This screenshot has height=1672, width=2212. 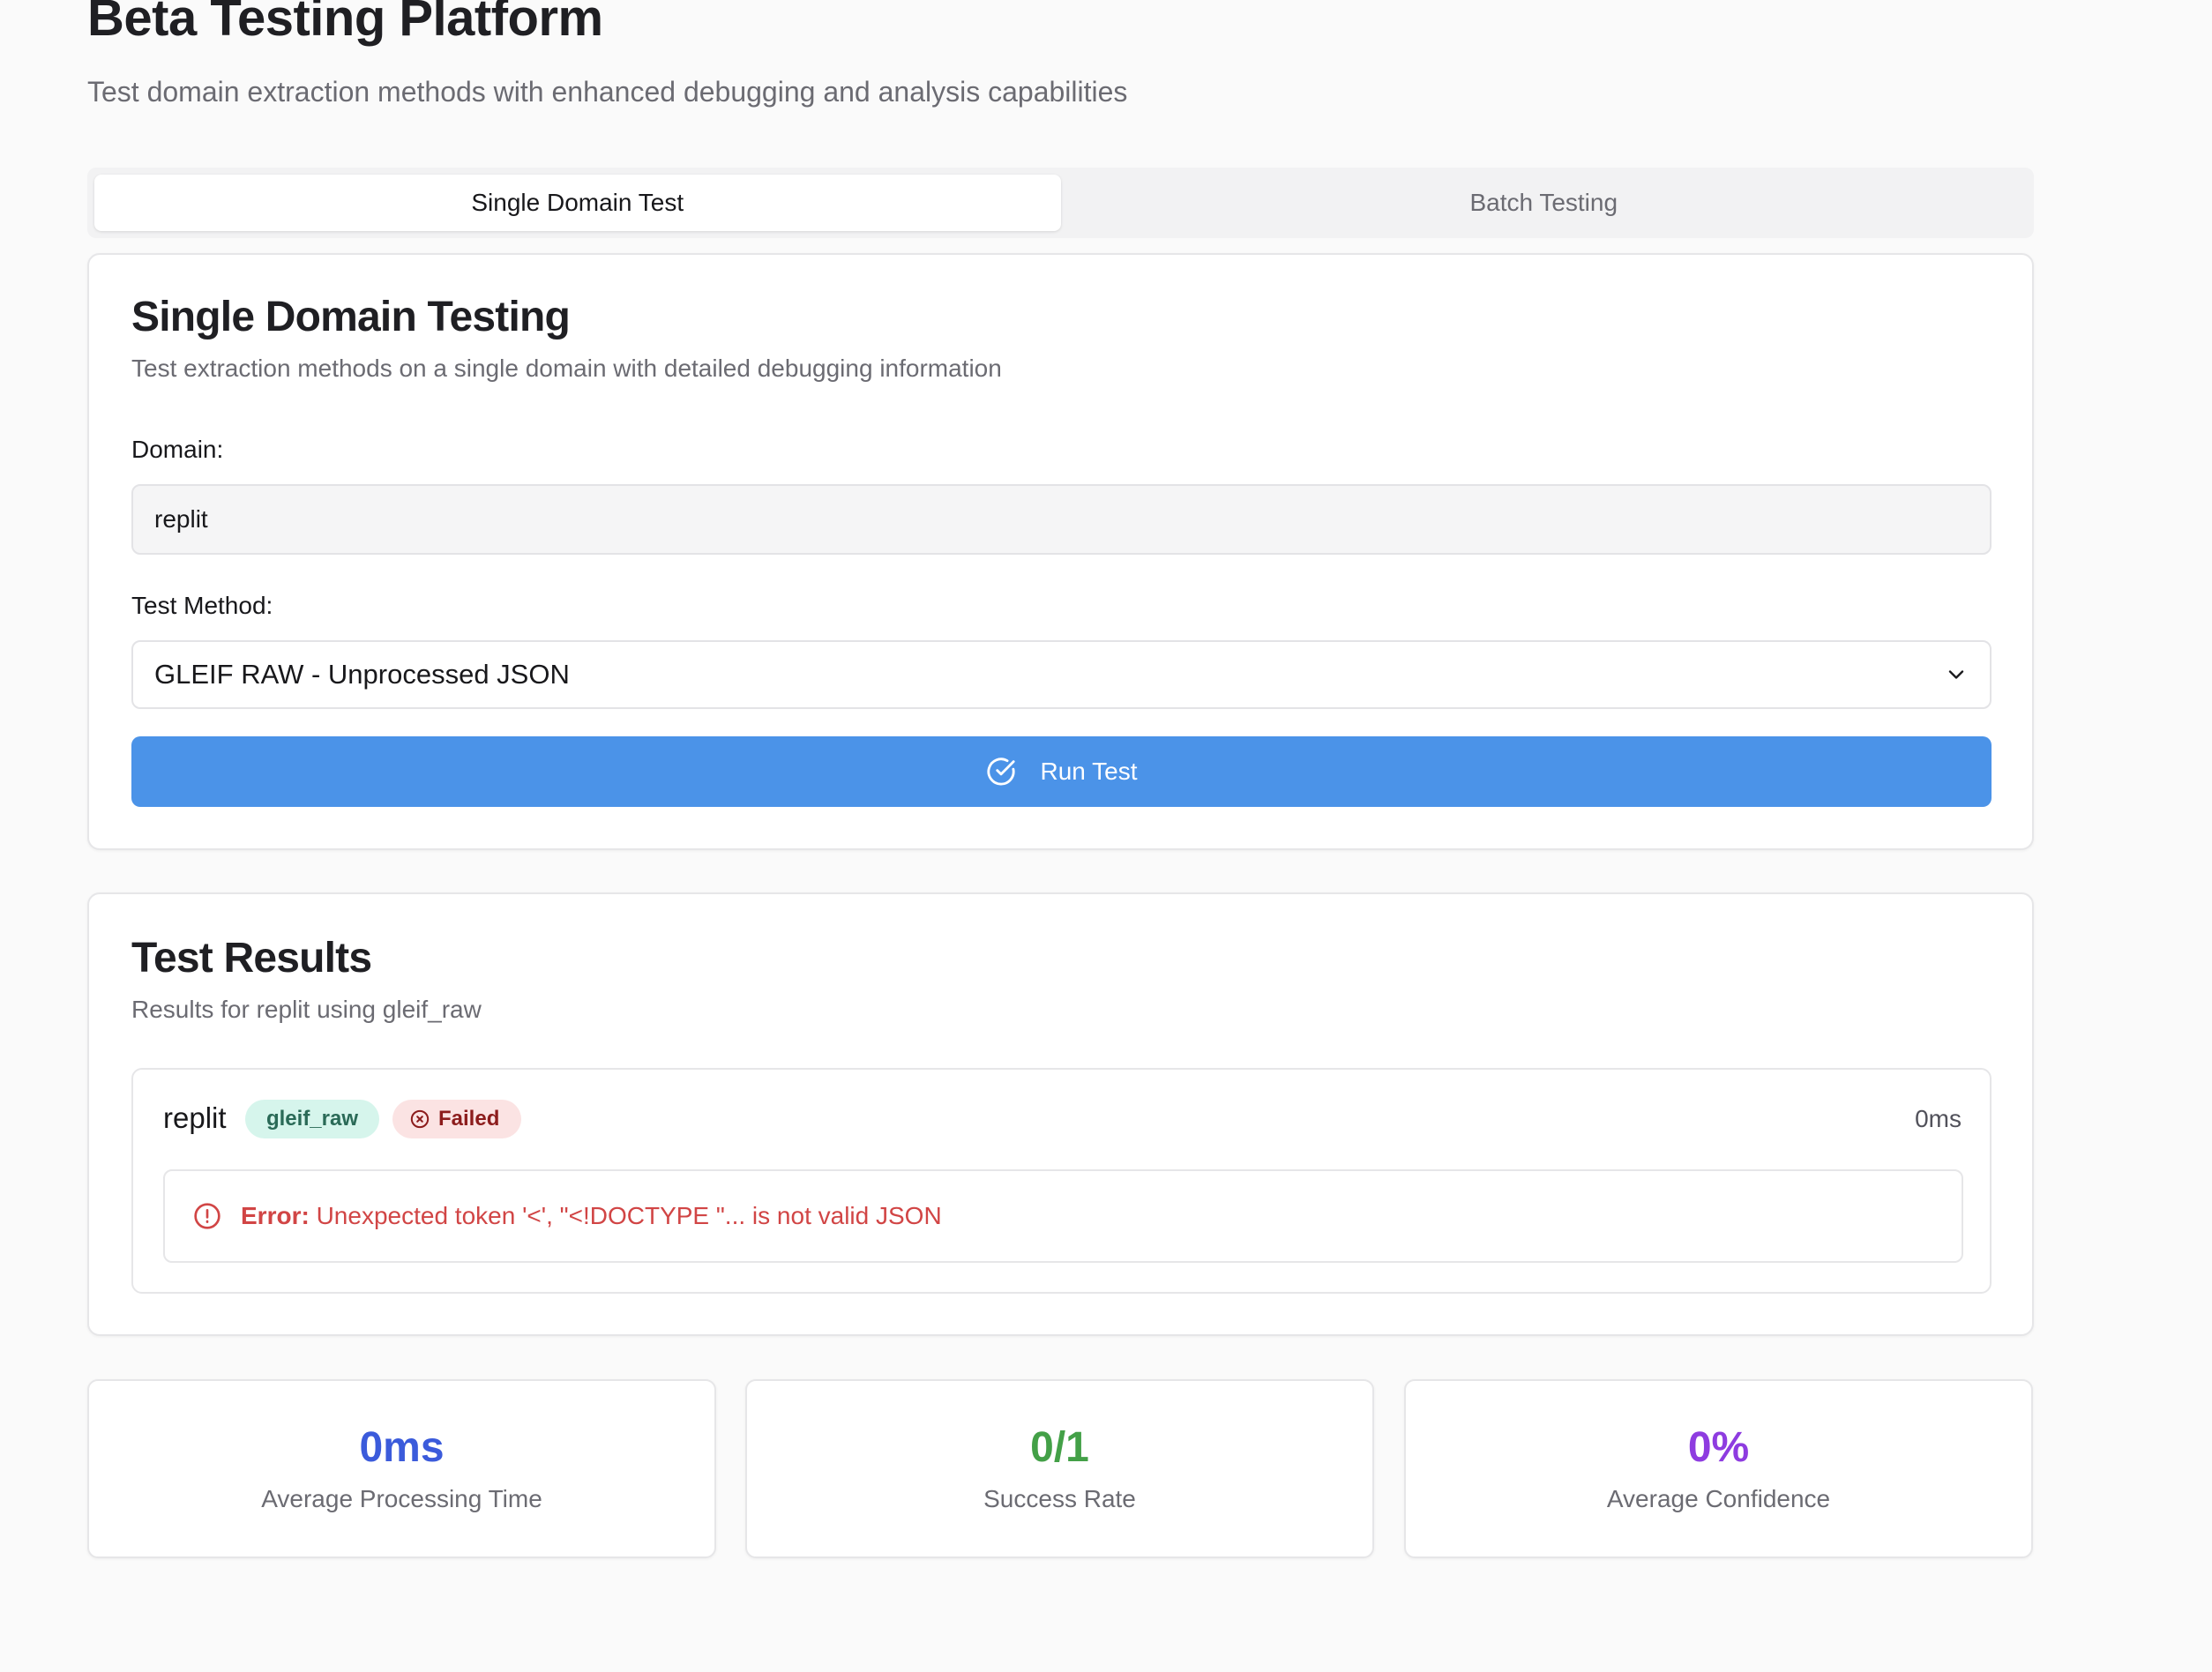 What do you see at coordinates (195, 1117) in the screenshot?
I see `result-domain: replit` at bounding box center [195, 1117].